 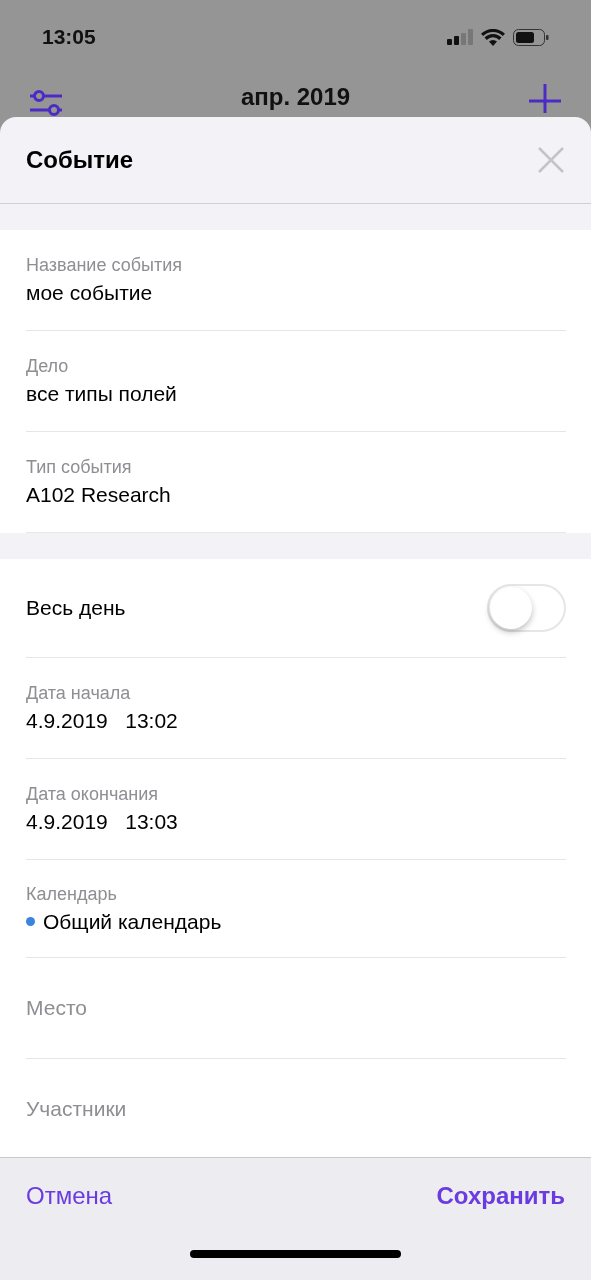 What do you see at coordinates (493, 37) in the screenshot?
I see `wifi-icon` at bounding box center [493, 37].